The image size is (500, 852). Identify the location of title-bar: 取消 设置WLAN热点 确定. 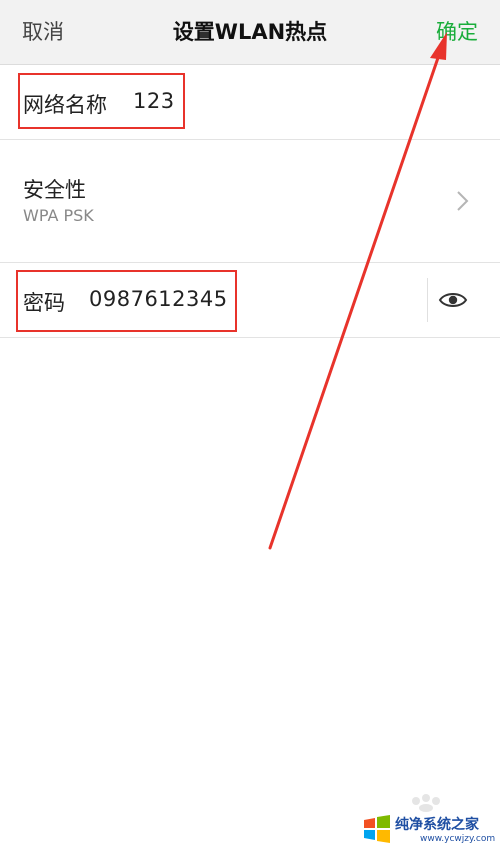
(250, 32).